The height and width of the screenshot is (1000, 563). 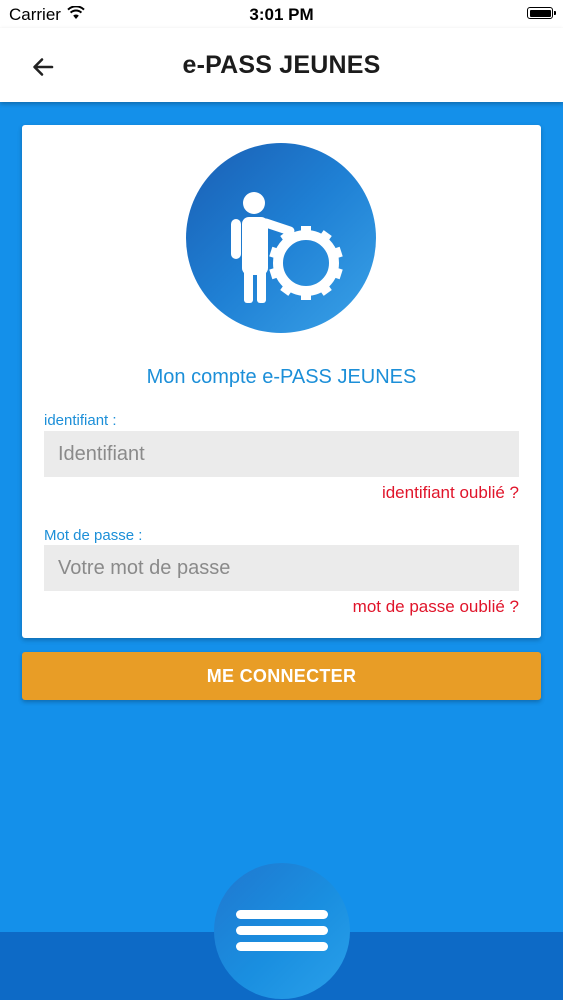 I want to click on account-avatar, so click(x=281, y=238).